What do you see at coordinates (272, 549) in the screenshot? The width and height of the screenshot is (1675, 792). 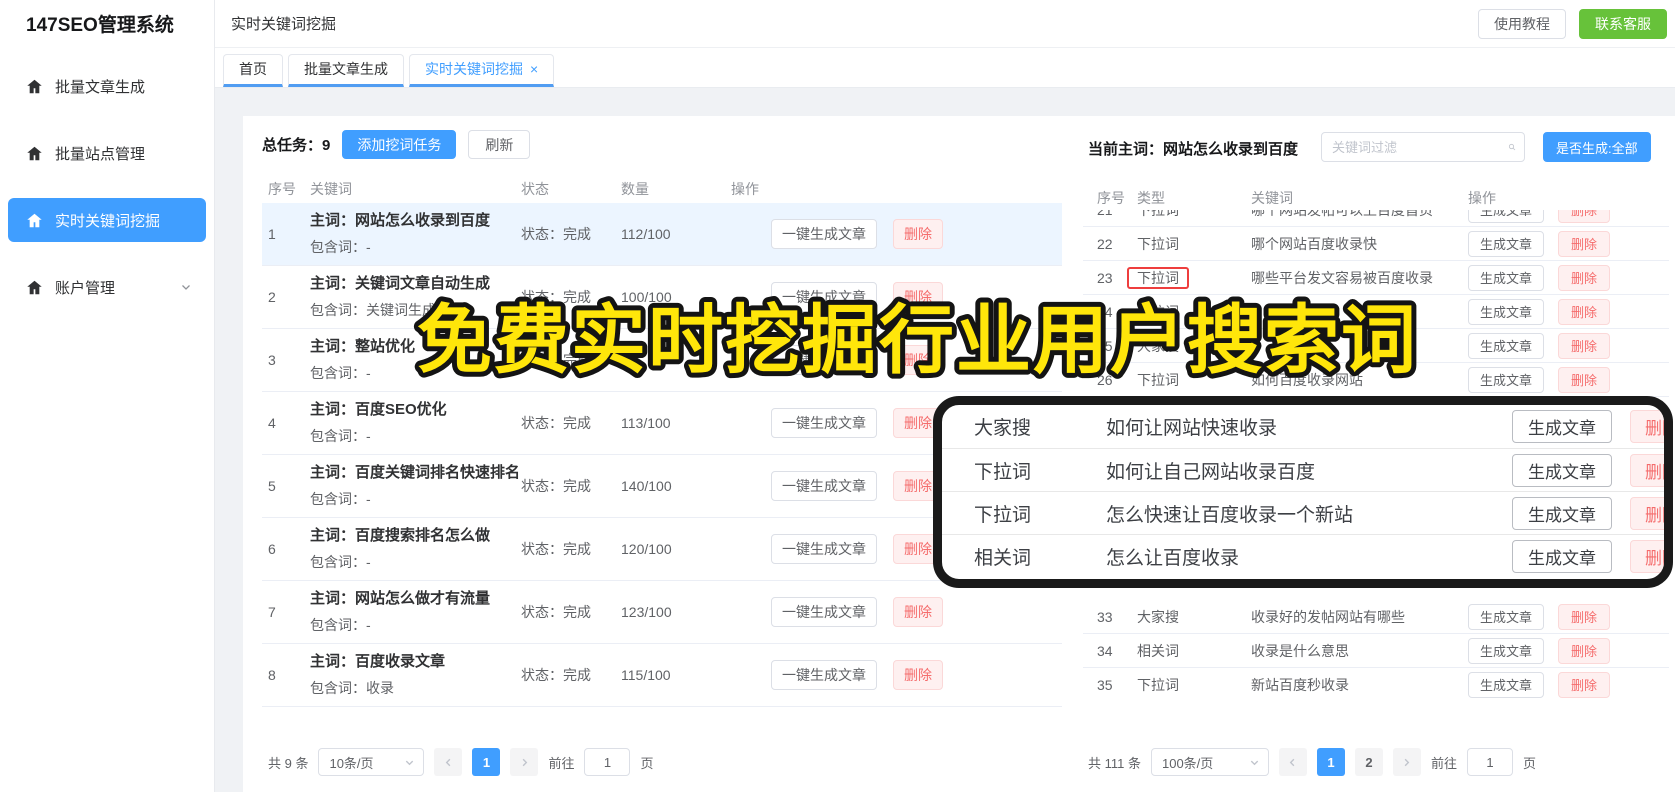 I see `row-index: 6` at bounding box center [272, 549].